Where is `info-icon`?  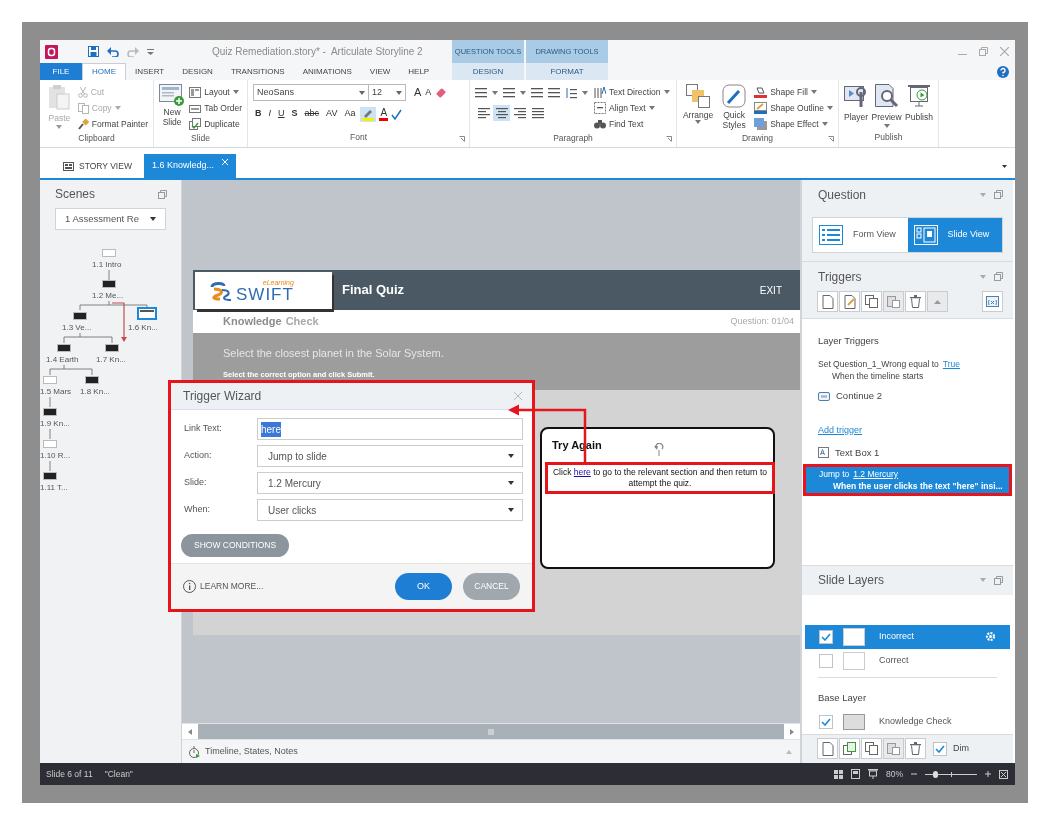
info-icon is located at coordinates (189, 586).